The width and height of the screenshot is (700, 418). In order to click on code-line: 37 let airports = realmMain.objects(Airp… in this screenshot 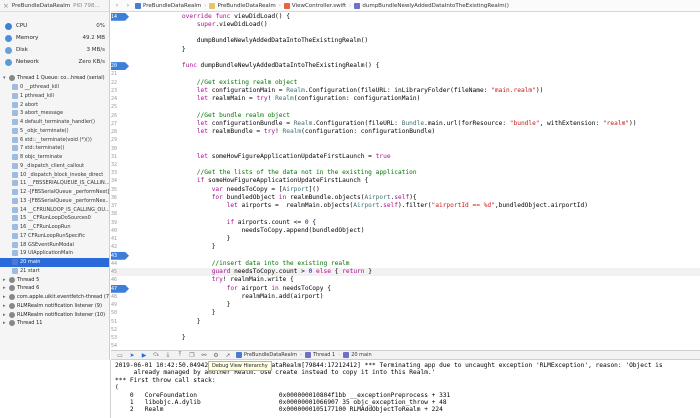, I will do `click(405, 206)`.